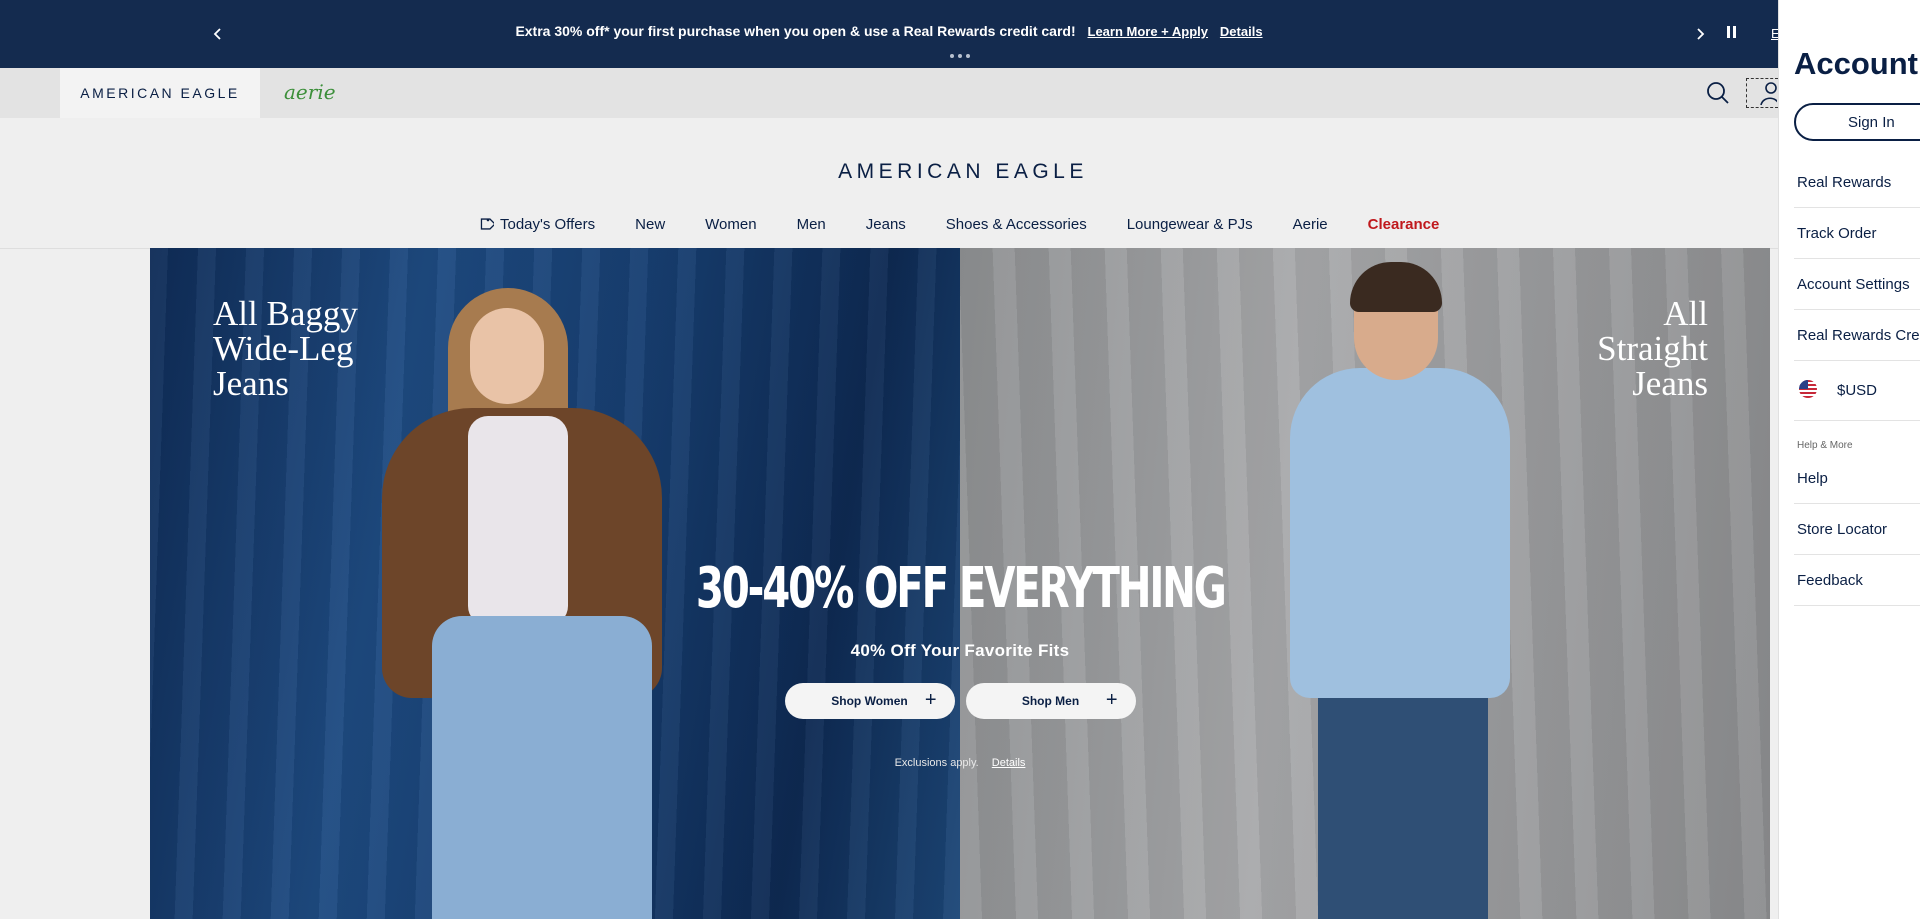 Image resolution: width=1920 pixels, height=919 pixels. What do you see at coordinates (1404, 224) in the screenshot?
I see `nav-clearance: Clearance` at bounding box center [1404, 224].